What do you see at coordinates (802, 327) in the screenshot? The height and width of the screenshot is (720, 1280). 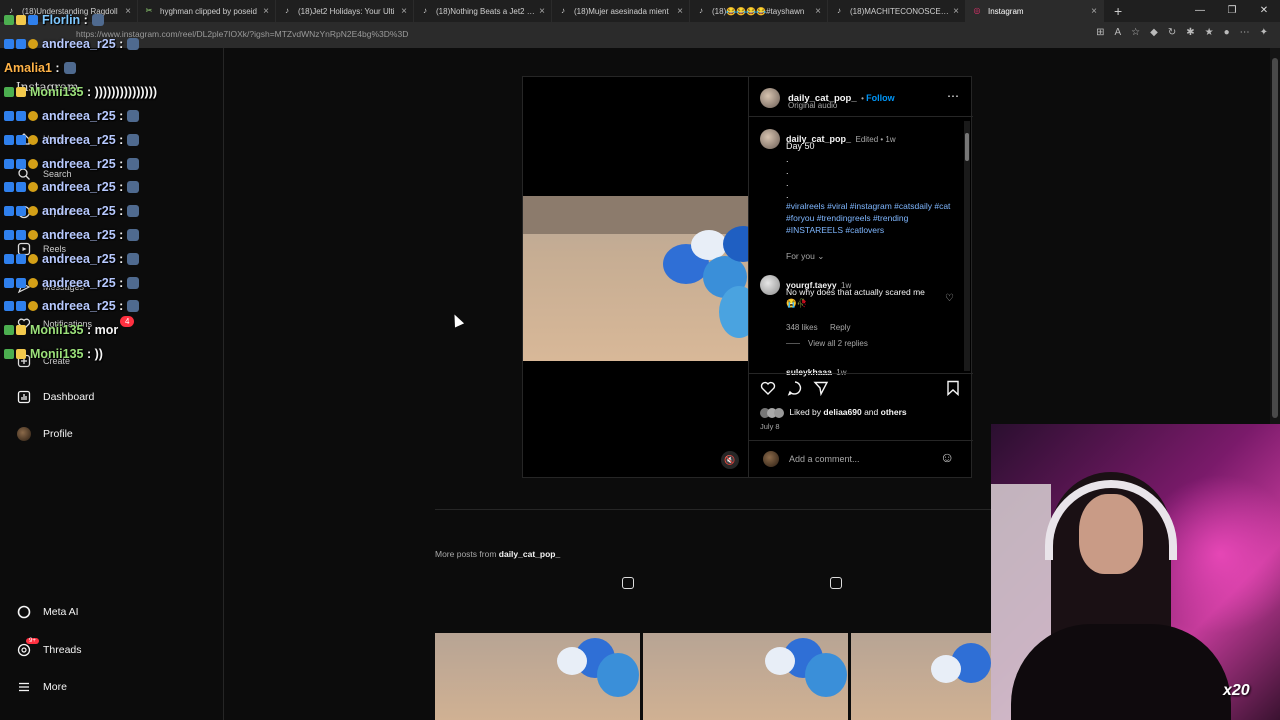 I see `comment-likes: 348 likes` at bounding box center [802, 327].